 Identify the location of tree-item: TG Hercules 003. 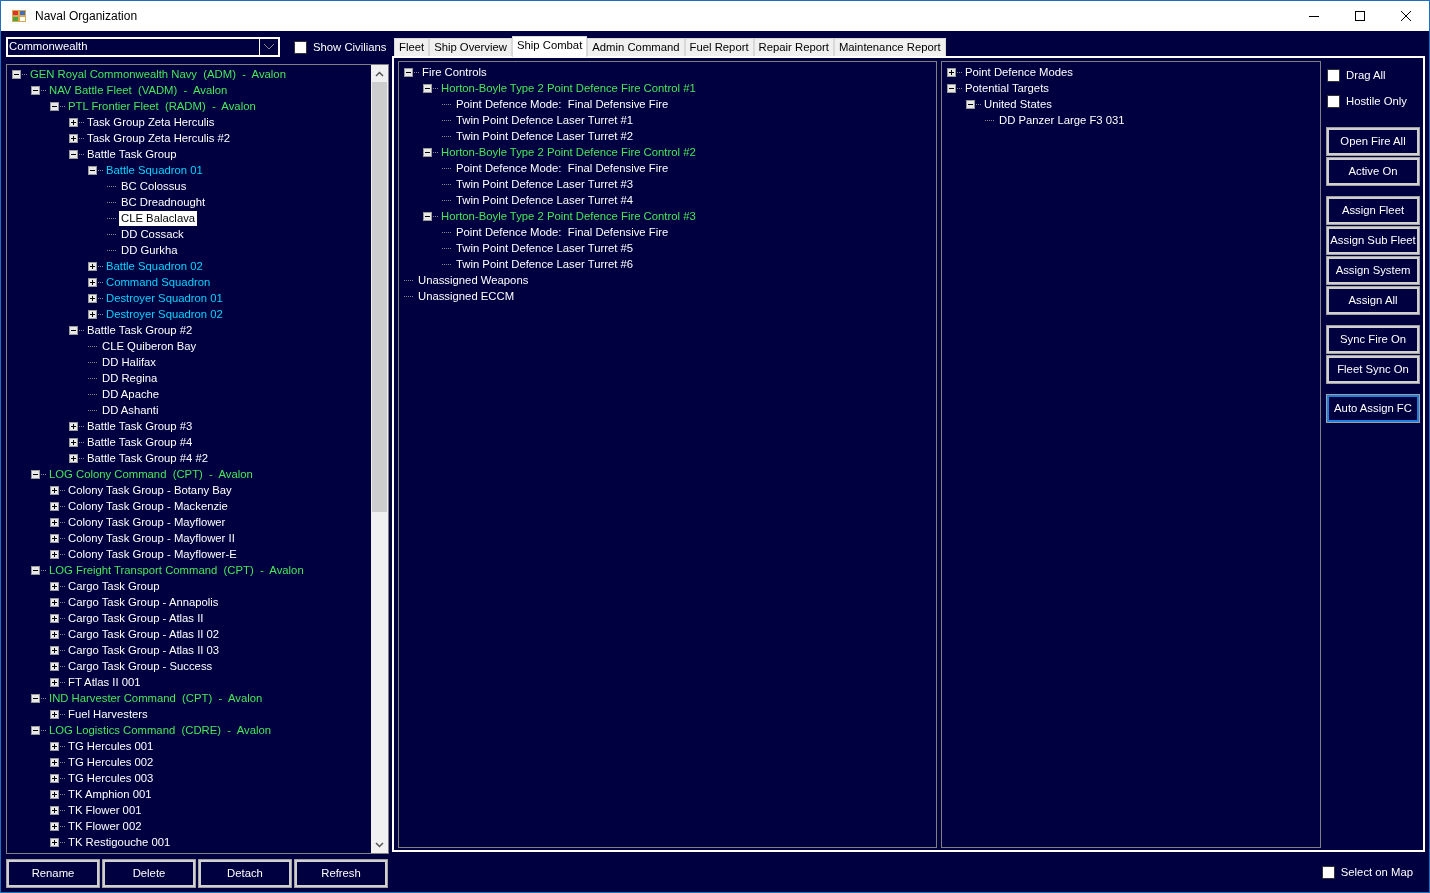
(111, 778).